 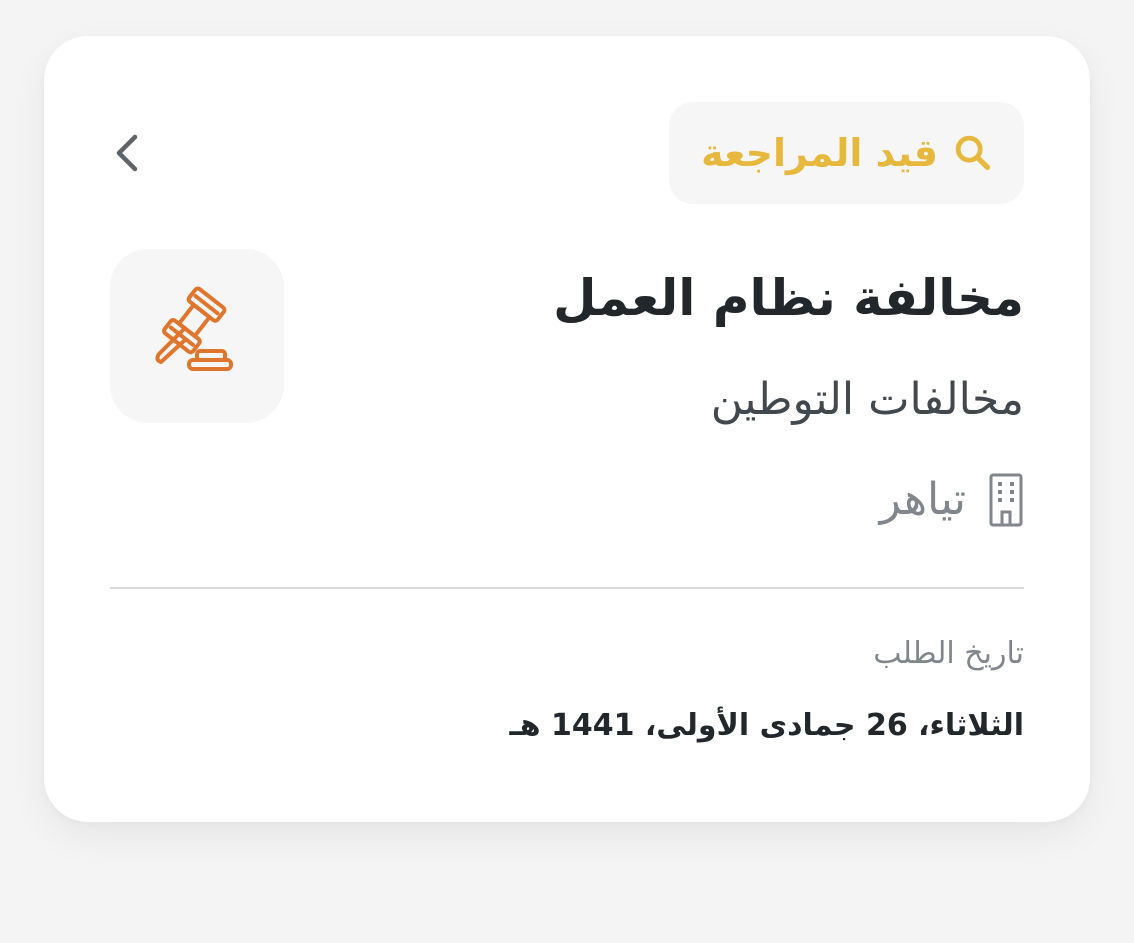 What do you see at coordinates (819, 153) in the screenshot?
I see `status-label: قيد المراجعة` at bounding box center [819, 153].